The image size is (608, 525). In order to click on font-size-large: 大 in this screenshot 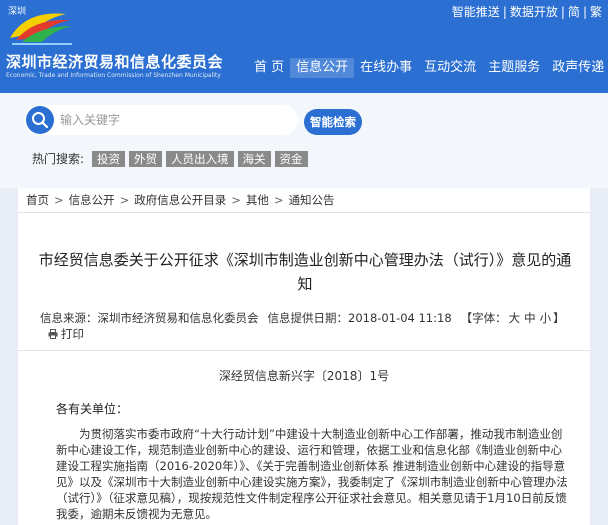, I will do `click(515, 318)`.